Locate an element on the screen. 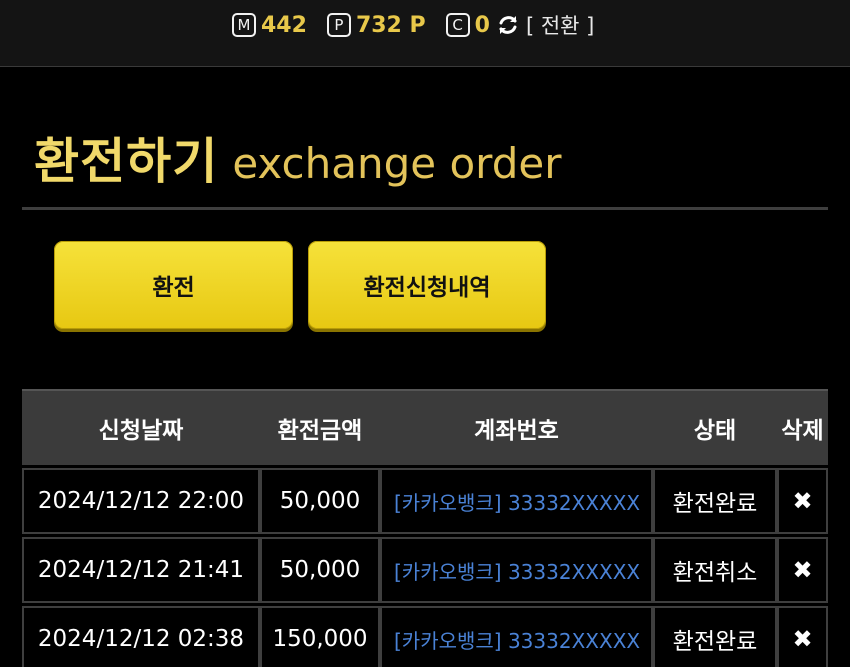  cell-date: 2024/12/12 22:00 is located at coordinates (141, 501).